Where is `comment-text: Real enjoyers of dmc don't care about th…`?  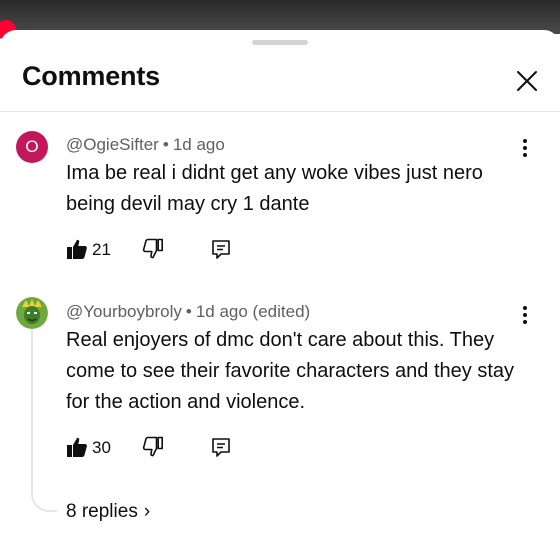
comment-text: Real enjoyers of dmc don't care about th… is located at coordinates (290, 371).